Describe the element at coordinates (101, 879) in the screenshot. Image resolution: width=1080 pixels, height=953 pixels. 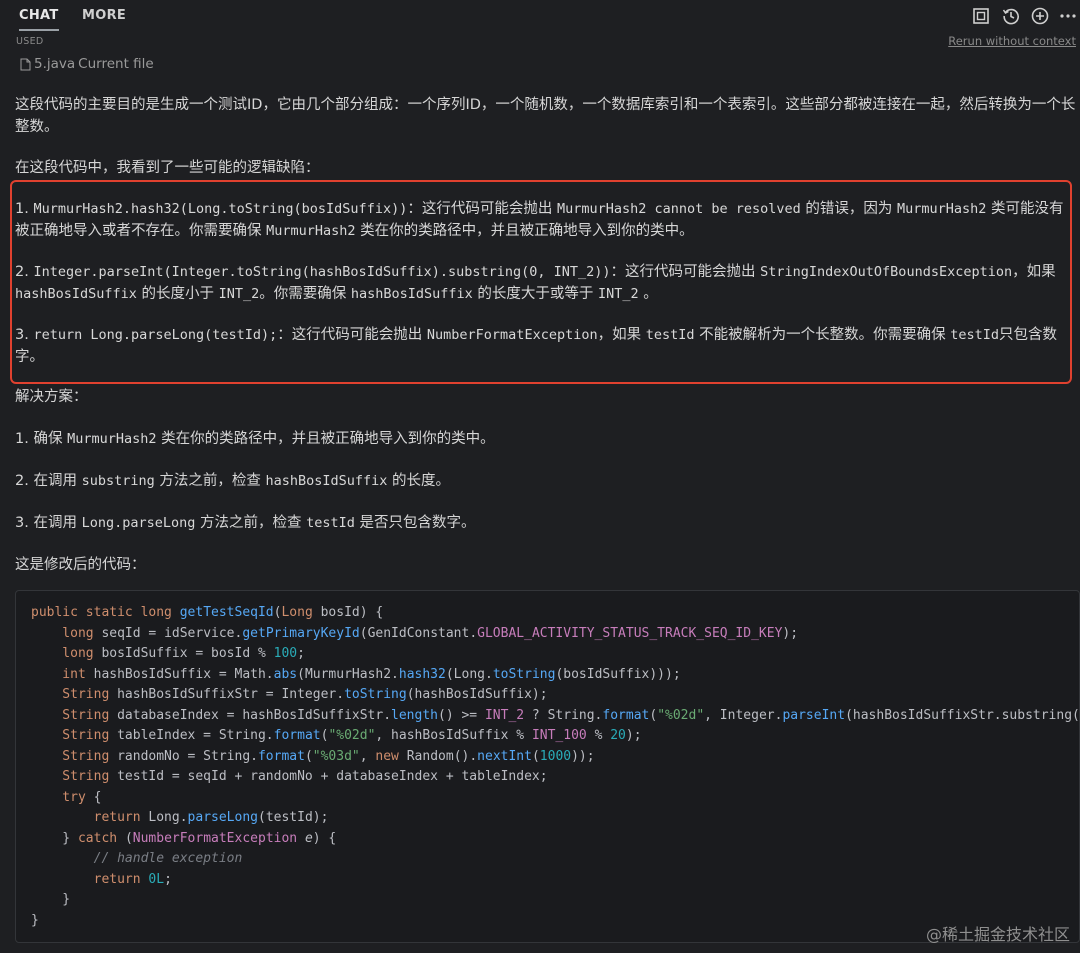
I see `code-line-14: return 0L;` at that location.